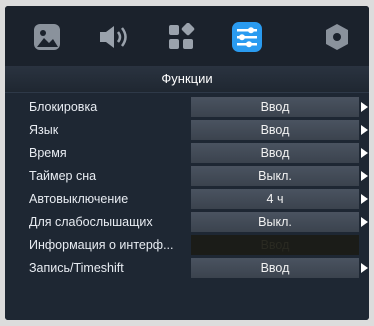 The height and width of the screenshot is (326, 374). I want to click on setting-label: Автовыключение, so click(79, 198).